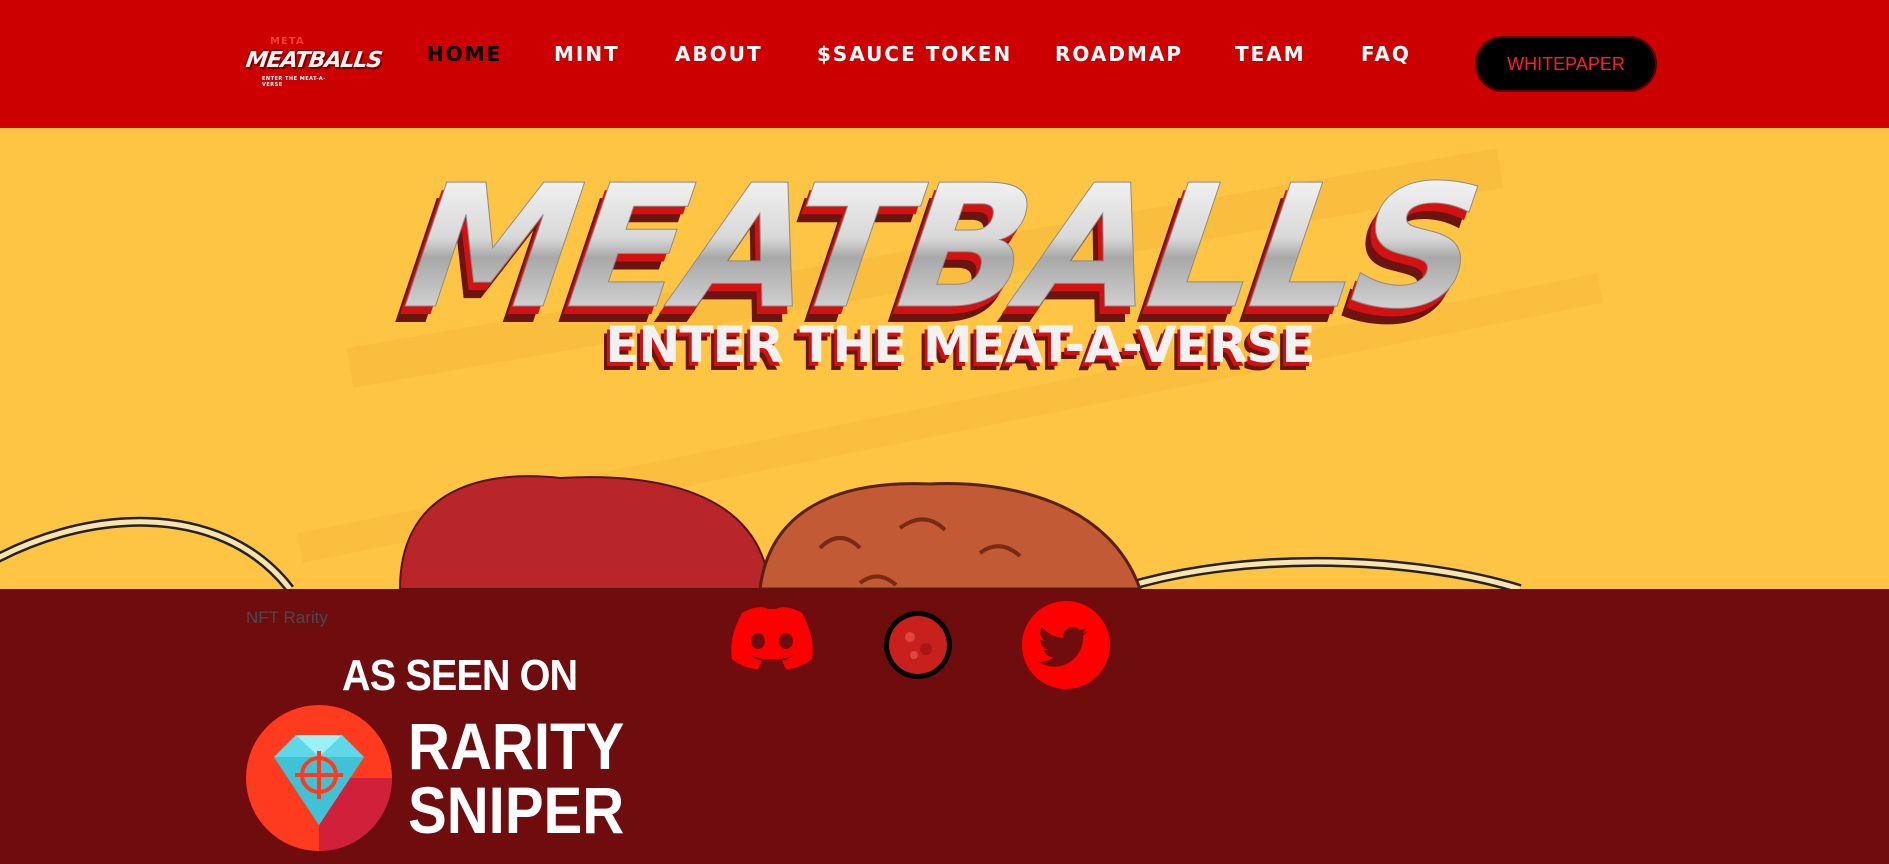 The width and height of the screenshot is (1889, 864). What do you see at coordinates (464, 54) in the screenshot?
I see `nav-home: HOME` at bounding box center [464, 54].